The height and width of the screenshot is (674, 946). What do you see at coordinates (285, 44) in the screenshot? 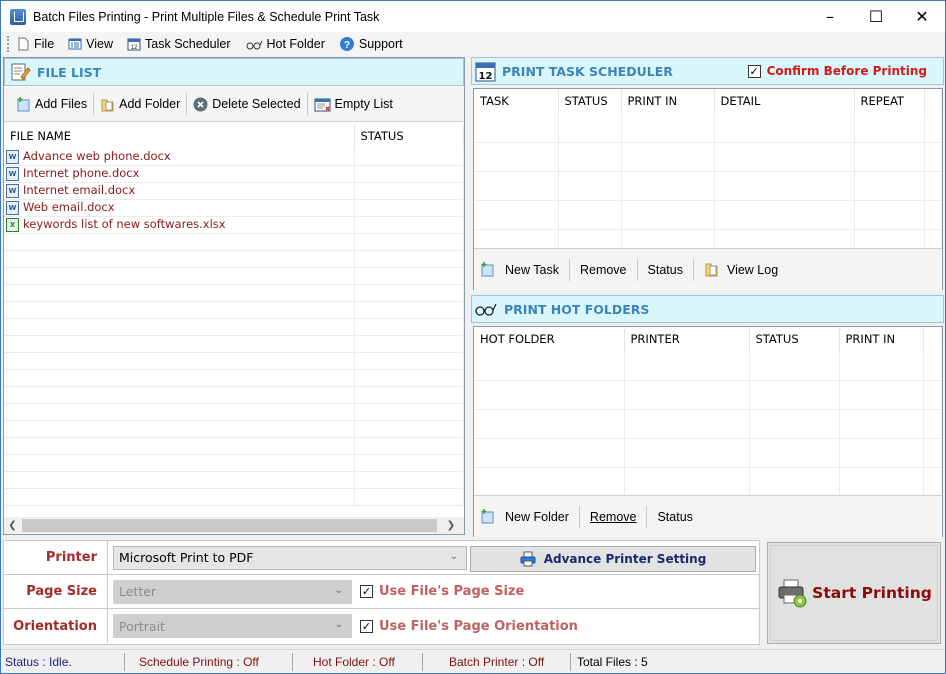
I see `menu-hot-folder: Hot Folder` at bounding box center [285, 44].